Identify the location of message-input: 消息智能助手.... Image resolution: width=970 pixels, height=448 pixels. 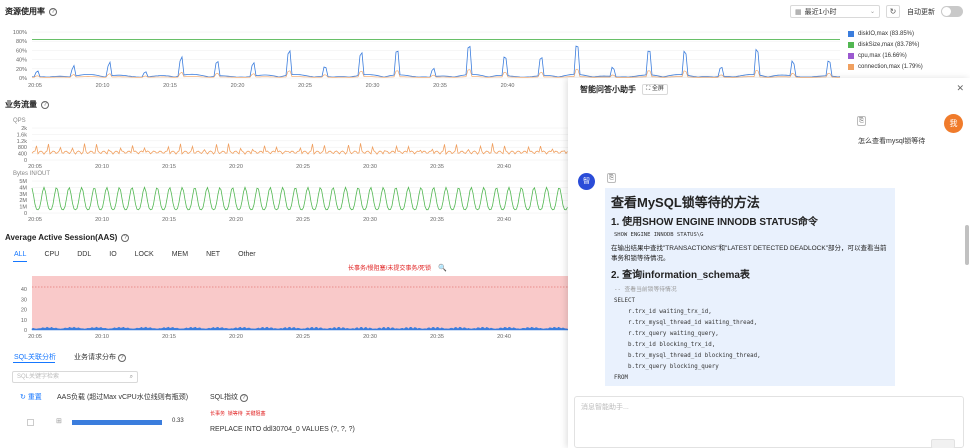
(769, 422).